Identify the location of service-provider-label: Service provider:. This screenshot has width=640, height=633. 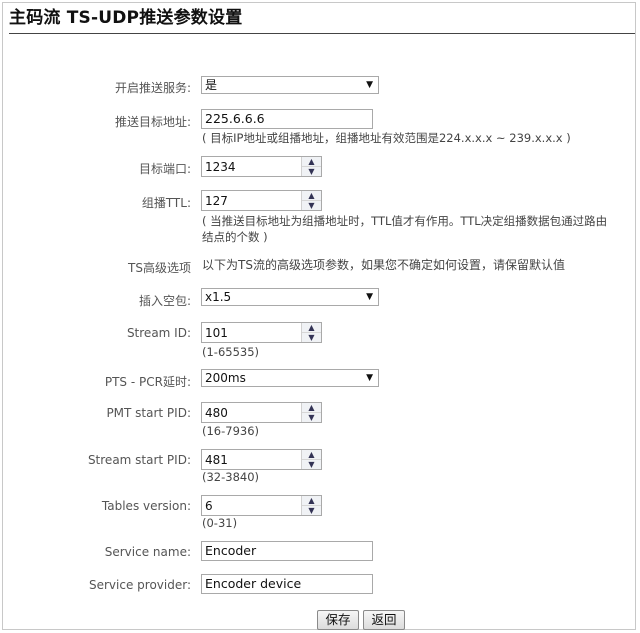
(140, 585).